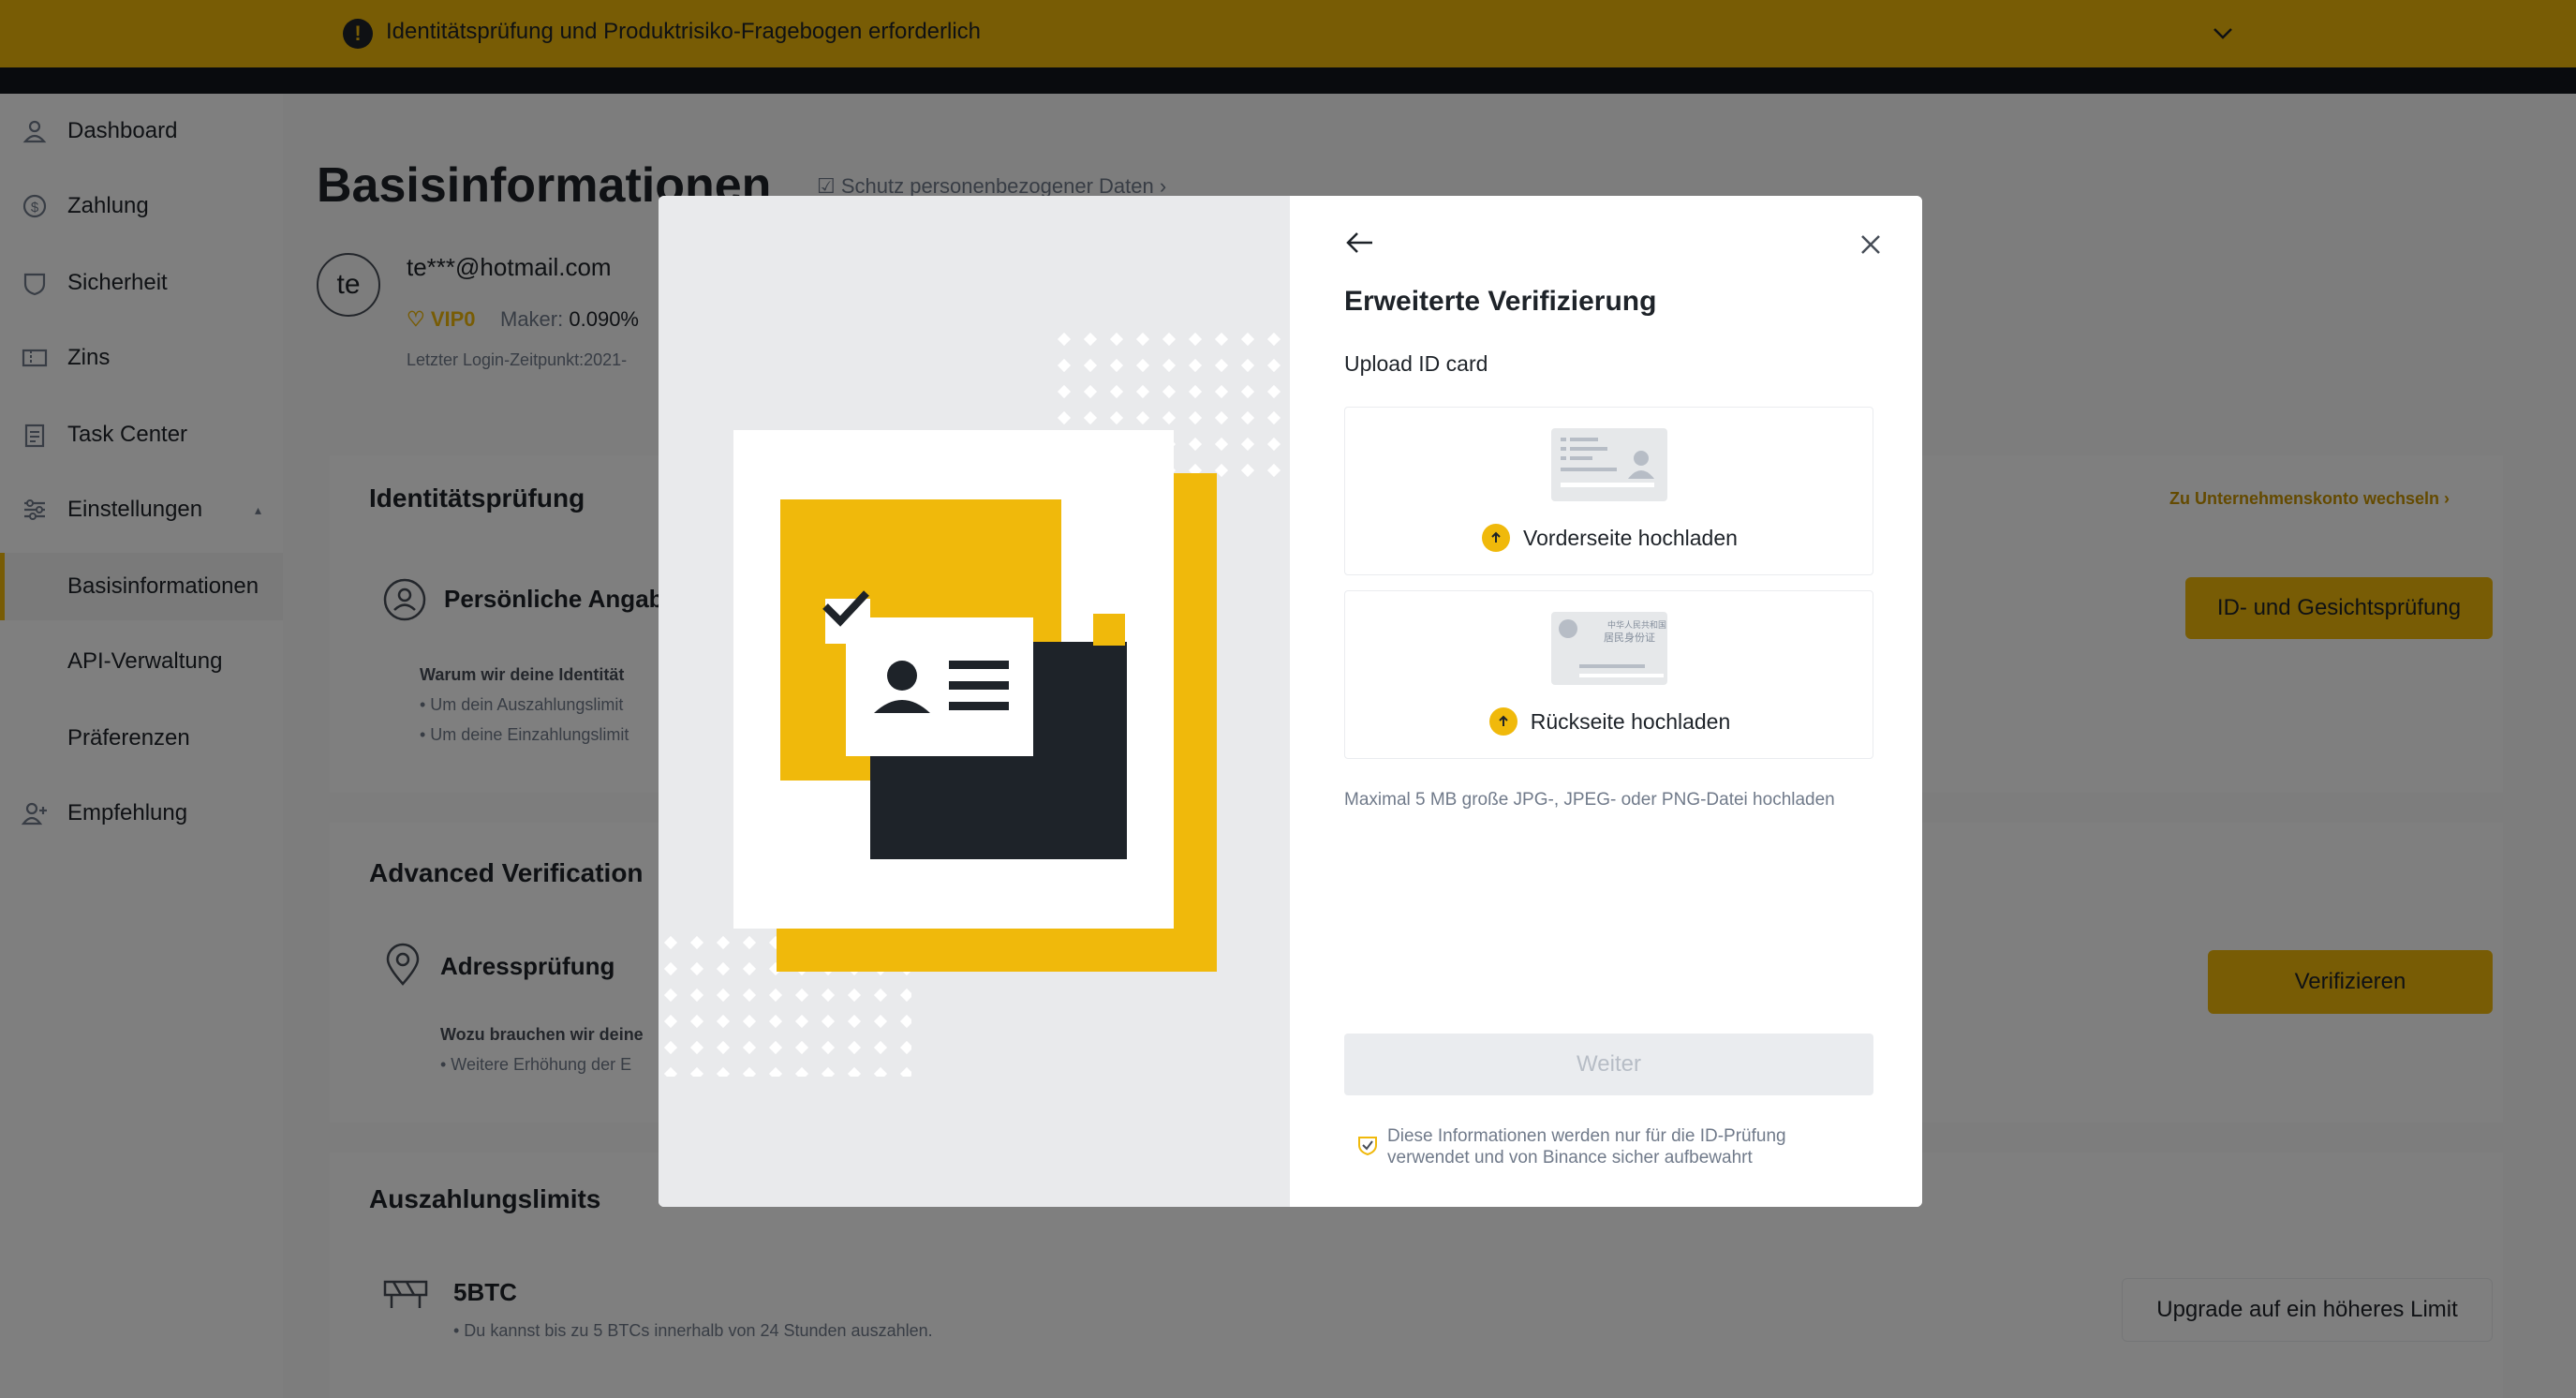  What do you see at coordinates (1609, 464) in the screenshot?
I see `id-card-front-icon` at bounding box center [1609, 464].